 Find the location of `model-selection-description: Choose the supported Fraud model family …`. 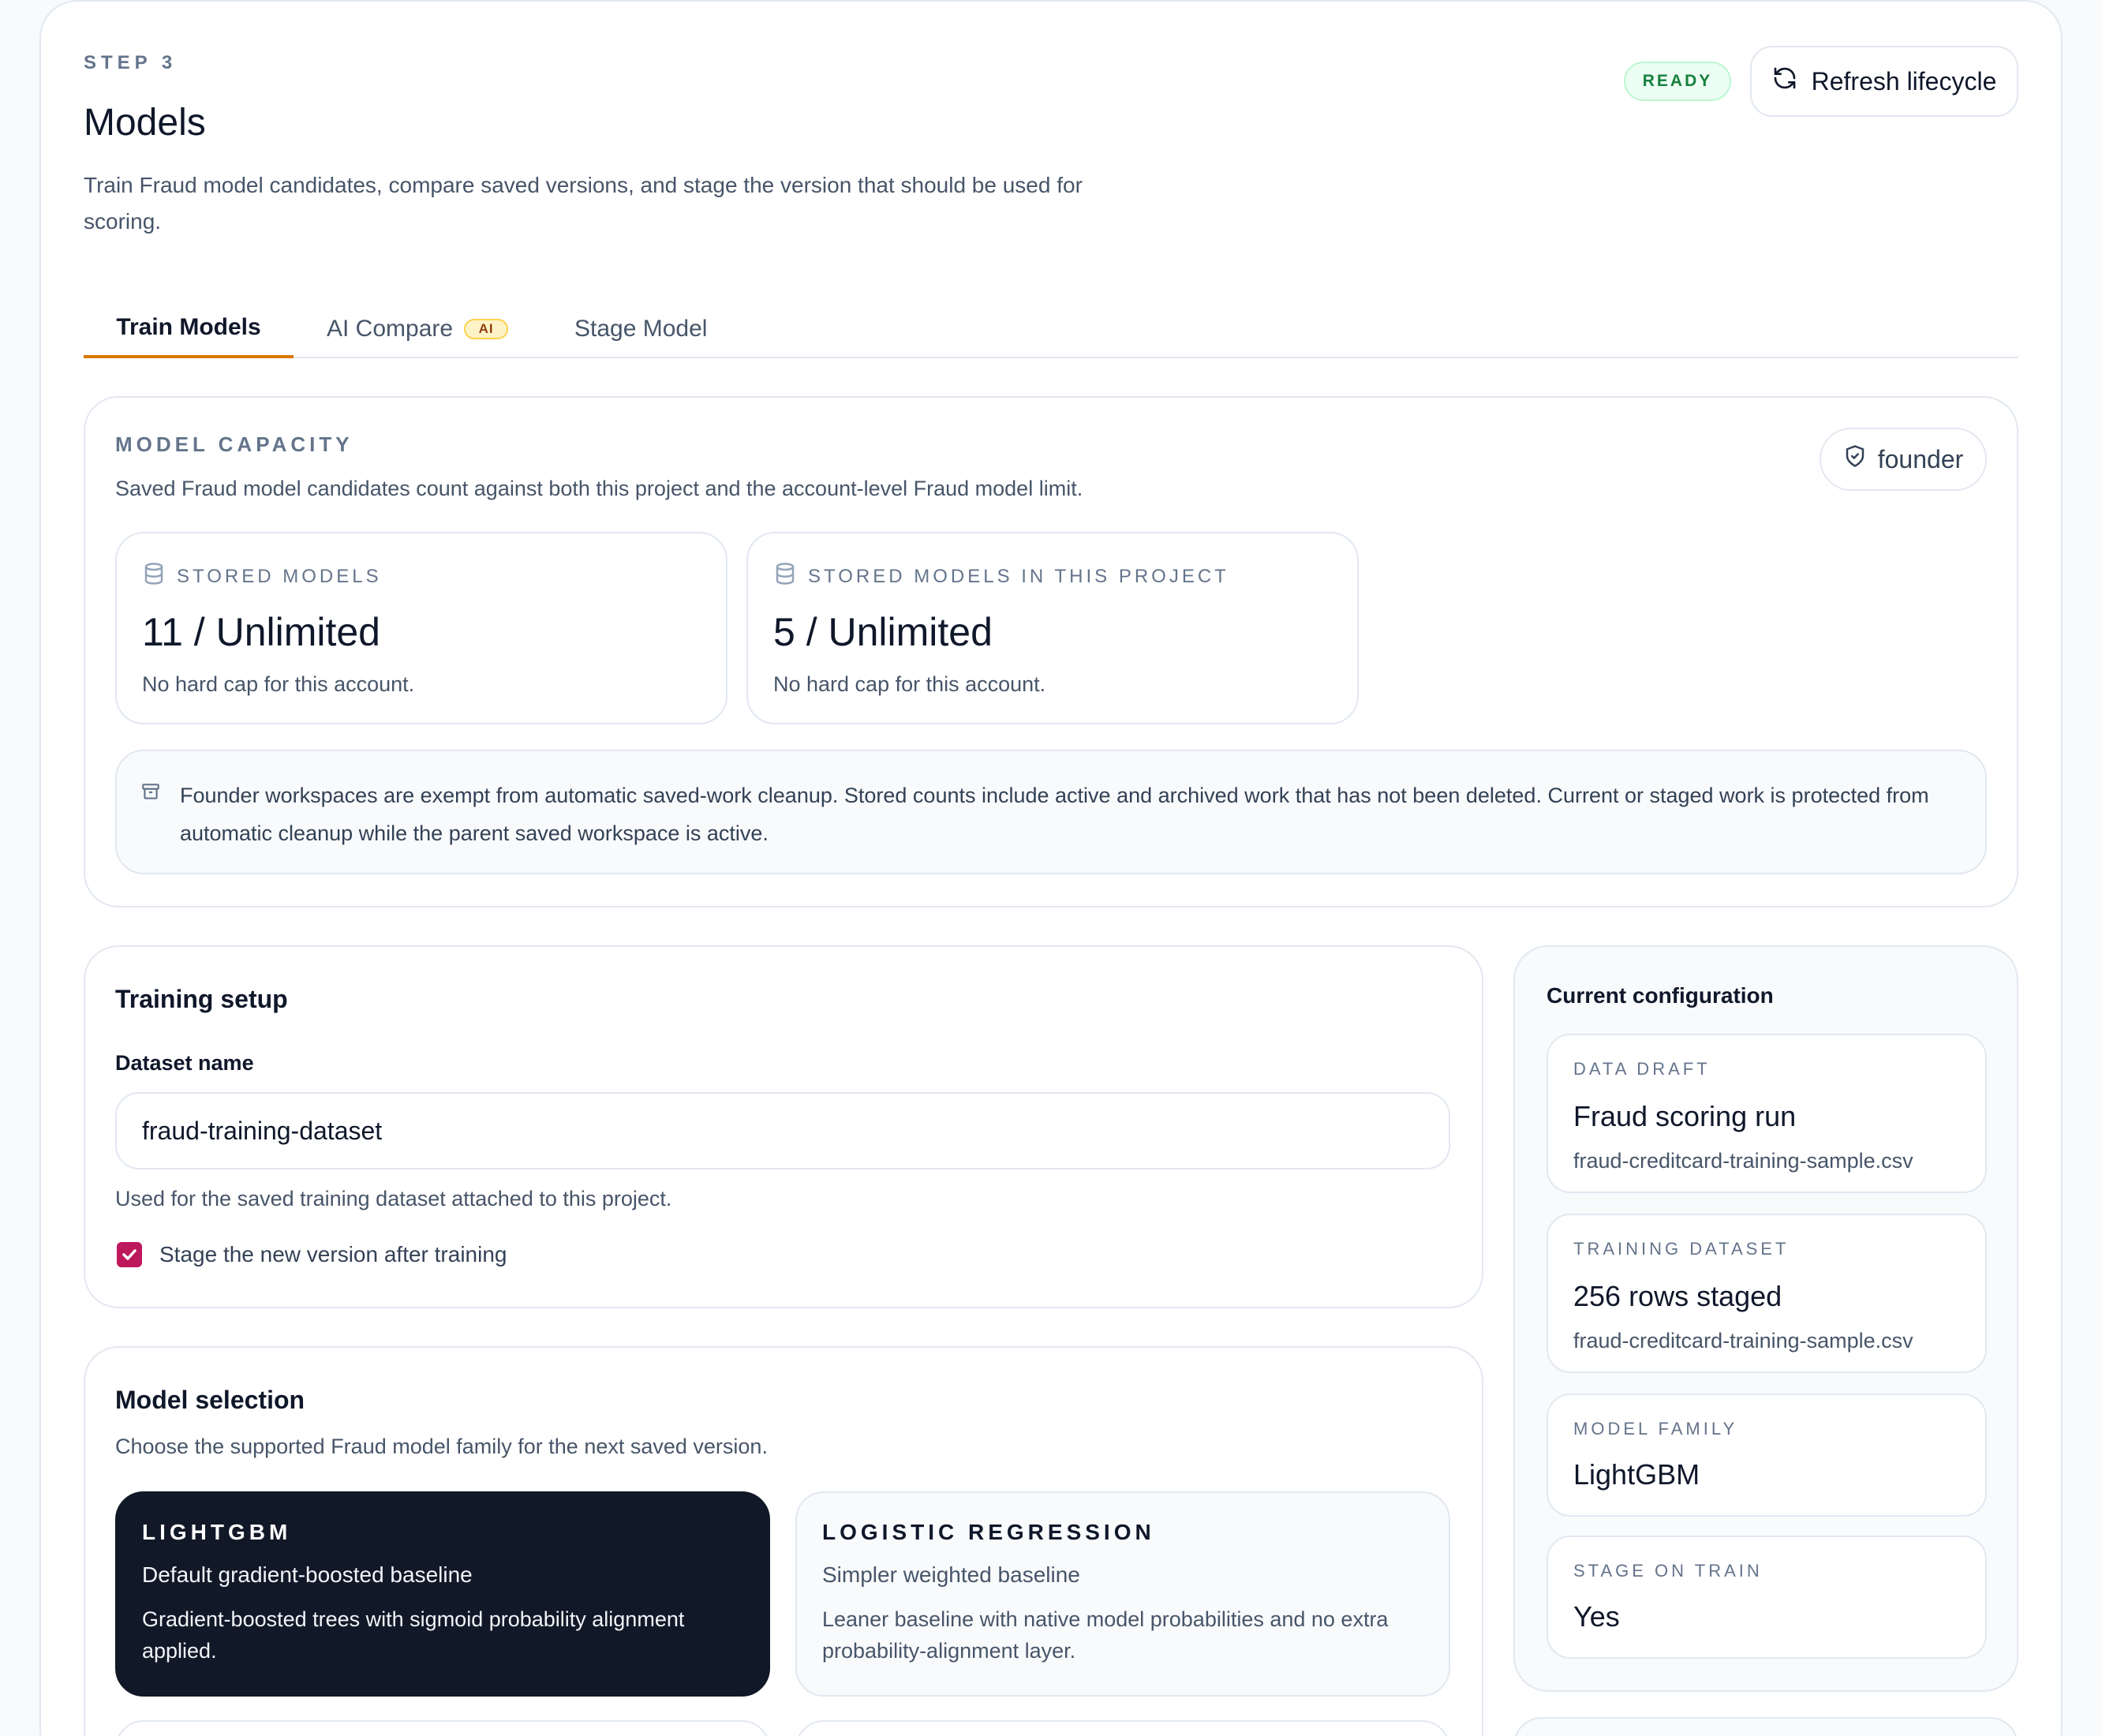

model-selection-description: Choose the supported Fraud model family … is located at coordinates (442, 1446).